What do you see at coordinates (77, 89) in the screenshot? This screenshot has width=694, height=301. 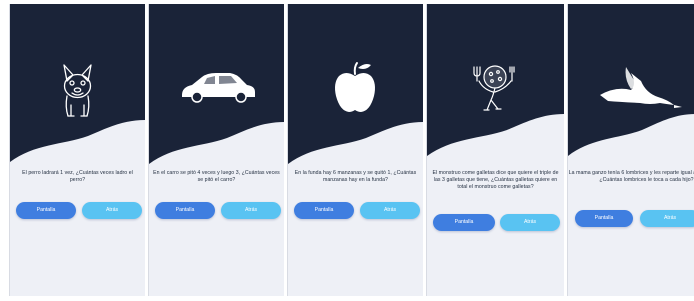 I see `french-bulldog-icon` at bounding box center [77, 89].